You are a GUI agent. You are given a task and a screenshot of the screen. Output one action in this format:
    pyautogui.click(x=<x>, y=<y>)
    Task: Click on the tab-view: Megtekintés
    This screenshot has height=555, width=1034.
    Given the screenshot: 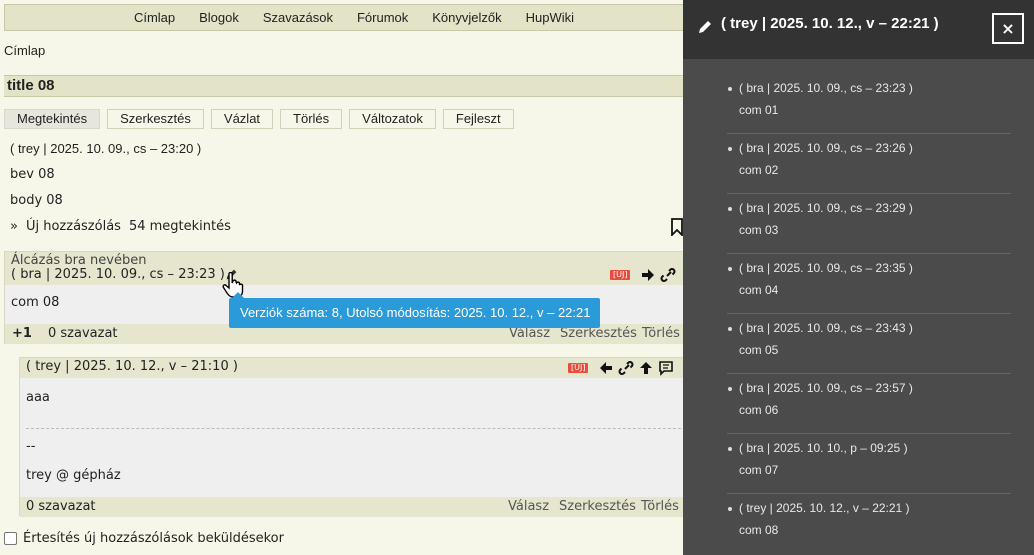 What is the action you would take?
    pyautogui.click(x=52, y=119)
    